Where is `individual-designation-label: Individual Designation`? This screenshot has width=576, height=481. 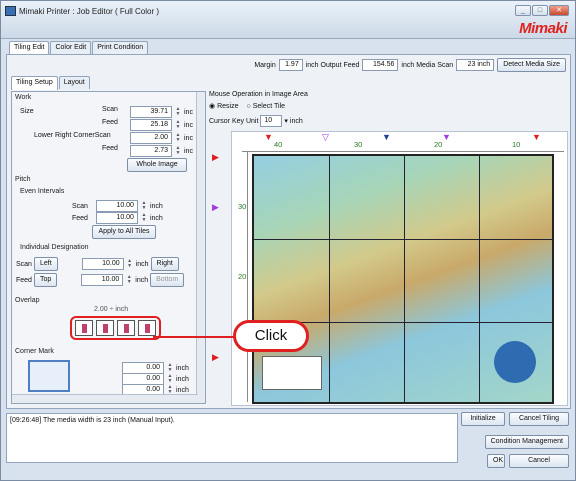 individual-designation-label: Individual Designation is located at coordinates (54, 247).